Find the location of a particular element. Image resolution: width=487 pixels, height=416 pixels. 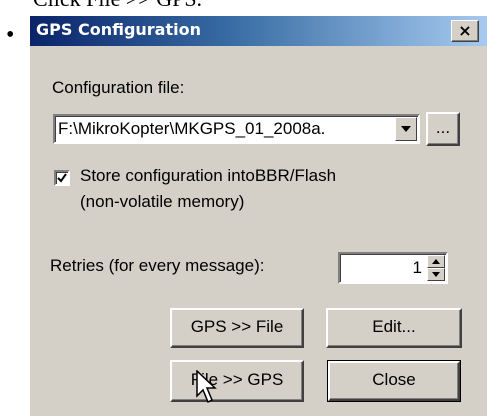

gps-to-file-label: GPS >> File is located at coordinates (237, 326).